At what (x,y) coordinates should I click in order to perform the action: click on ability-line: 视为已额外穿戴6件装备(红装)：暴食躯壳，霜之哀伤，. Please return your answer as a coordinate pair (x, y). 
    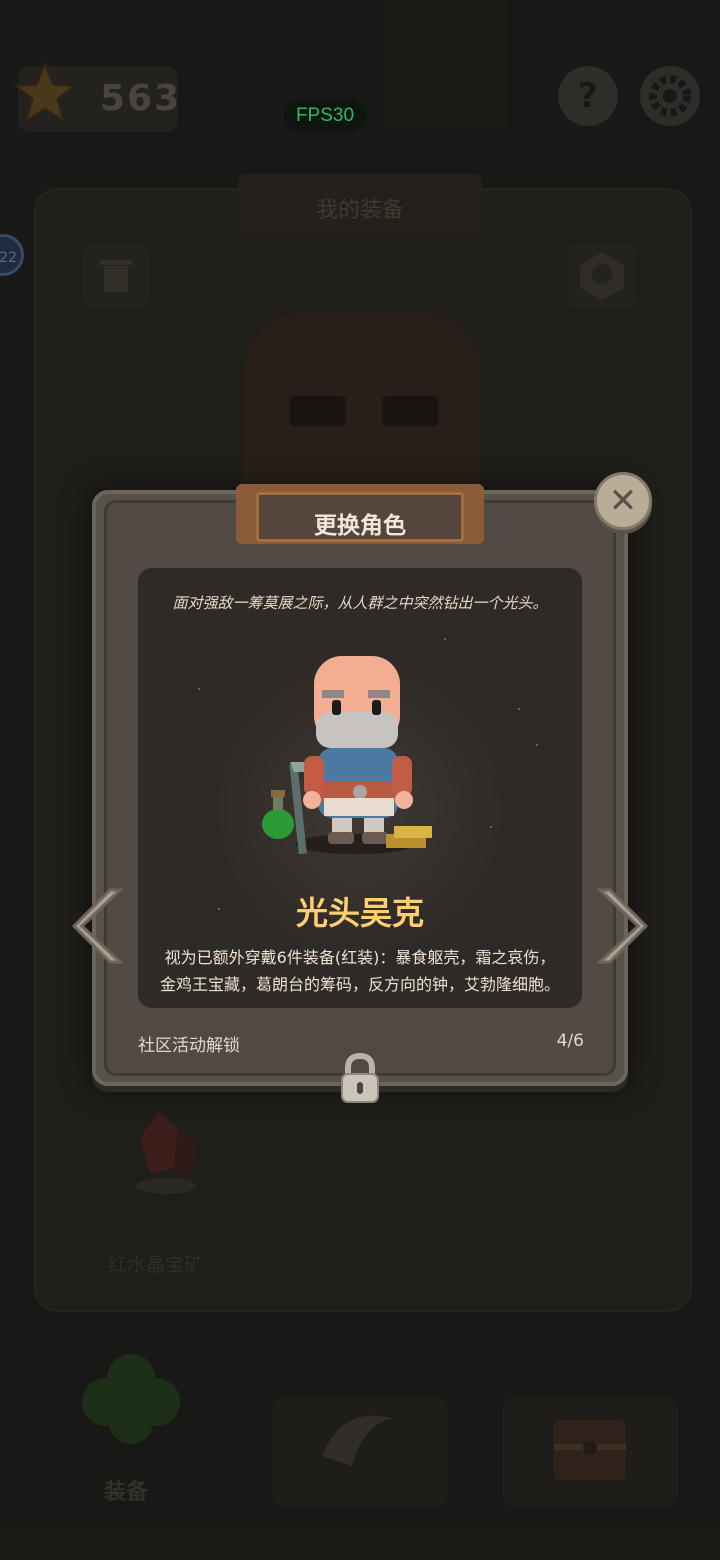
    Looking at the image, I should click on (360, 957).